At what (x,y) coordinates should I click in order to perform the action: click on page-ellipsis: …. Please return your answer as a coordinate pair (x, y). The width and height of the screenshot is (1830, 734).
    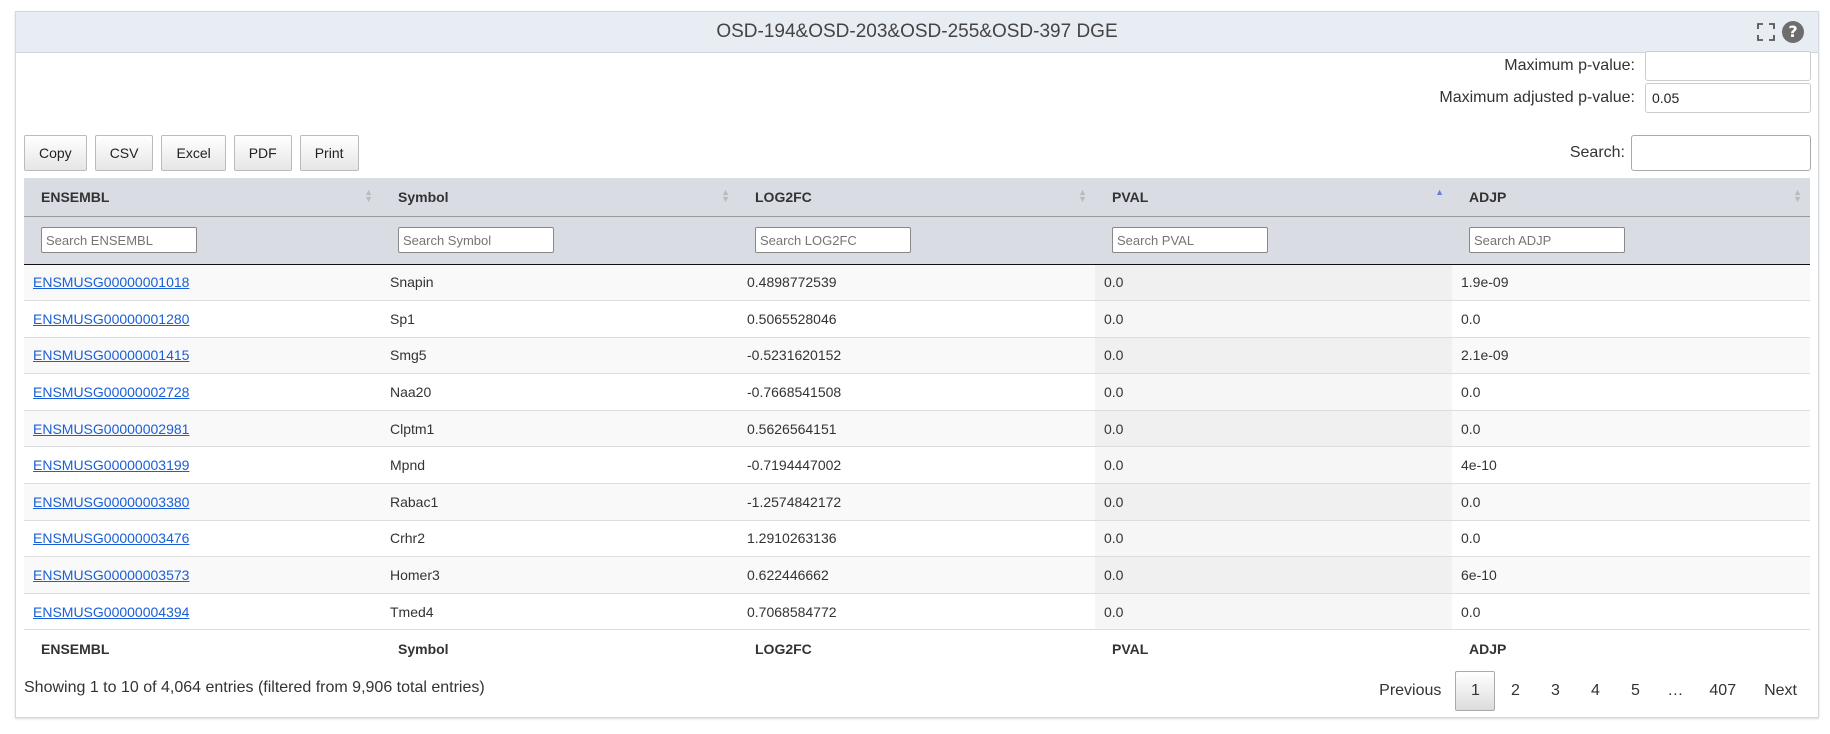
    Looking at the image, I should click on (1675, 690).